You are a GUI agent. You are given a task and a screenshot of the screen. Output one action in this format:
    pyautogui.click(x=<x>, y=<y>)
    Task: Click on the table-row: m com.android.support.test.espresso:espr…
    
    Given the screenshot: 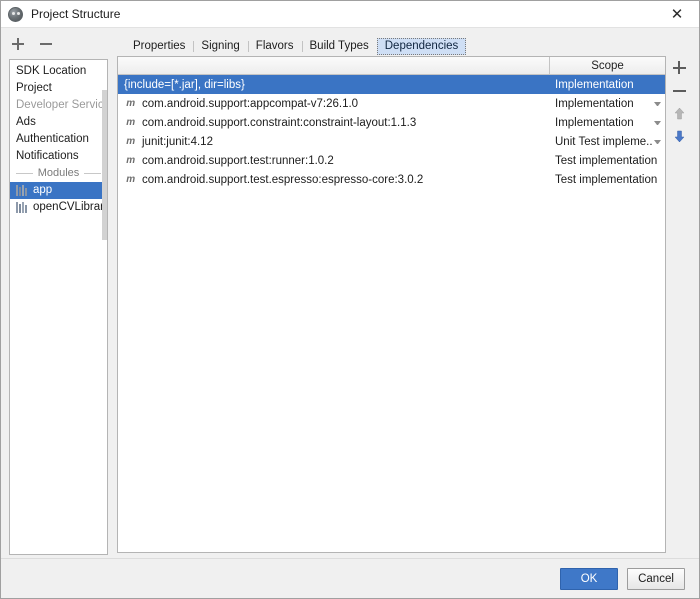 What is the action you would take?
    pyautogui.click(x=391, y=179)
    